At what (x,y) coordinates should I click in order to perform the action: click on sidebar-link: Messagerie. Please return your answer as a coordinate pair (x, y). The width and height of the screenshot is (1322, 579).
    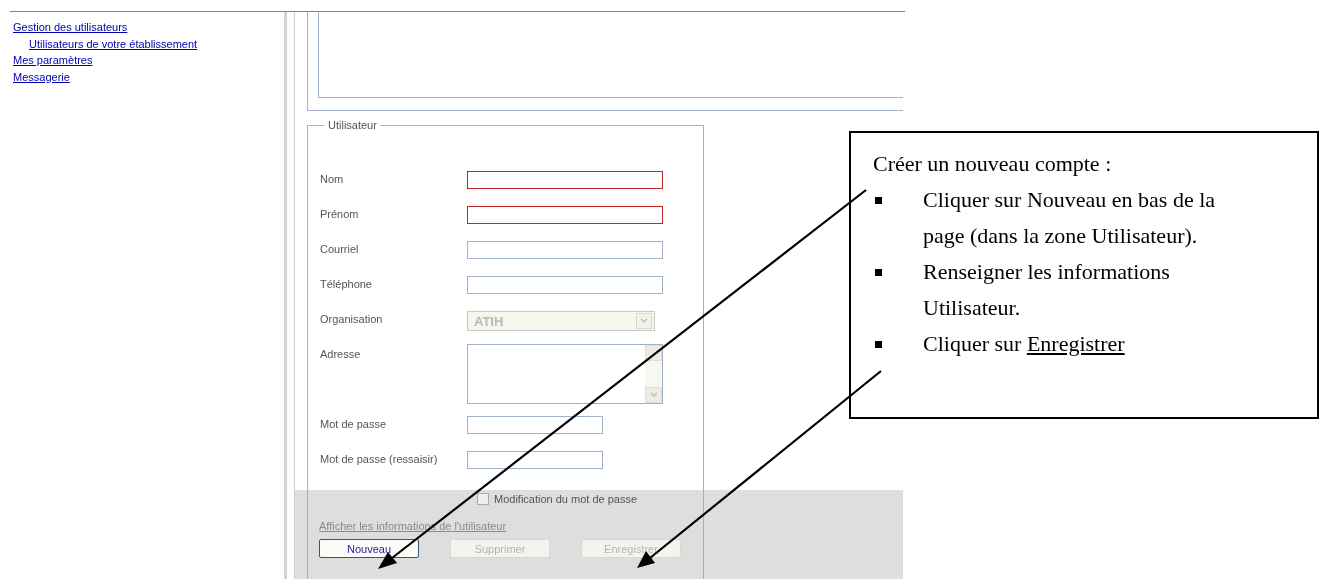
    Looking at the image, I should click on (41, 76).